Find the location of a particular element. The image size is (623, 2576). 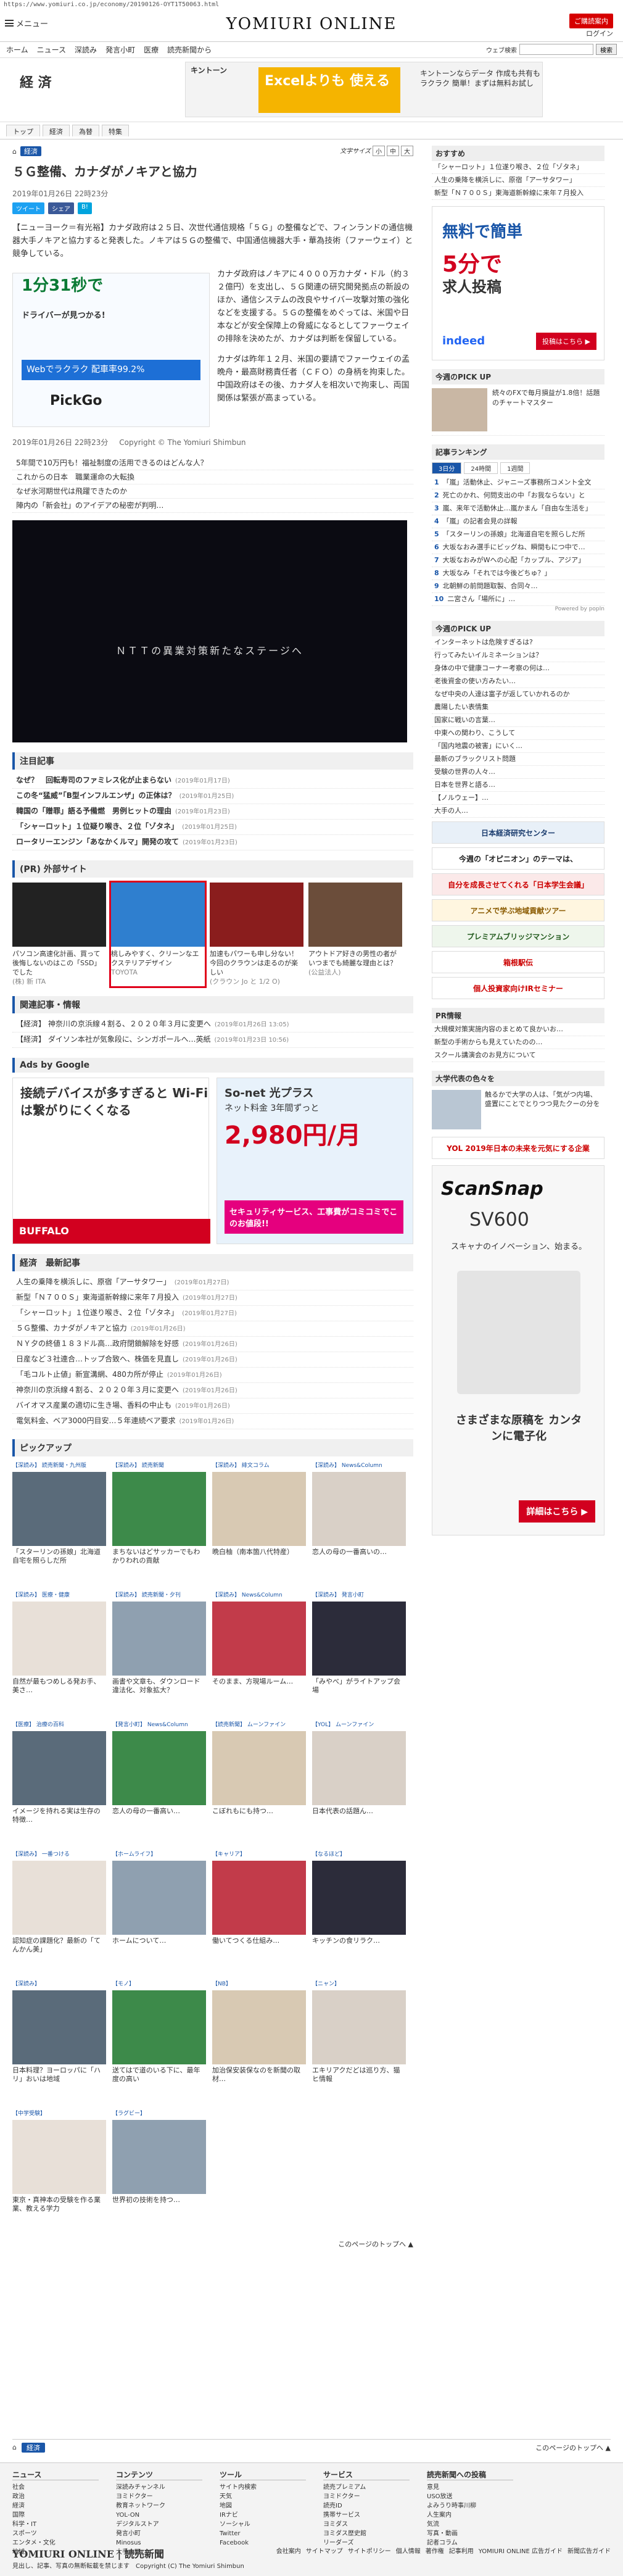

footer-link: 気流 is located at coordinates (470, 2524).